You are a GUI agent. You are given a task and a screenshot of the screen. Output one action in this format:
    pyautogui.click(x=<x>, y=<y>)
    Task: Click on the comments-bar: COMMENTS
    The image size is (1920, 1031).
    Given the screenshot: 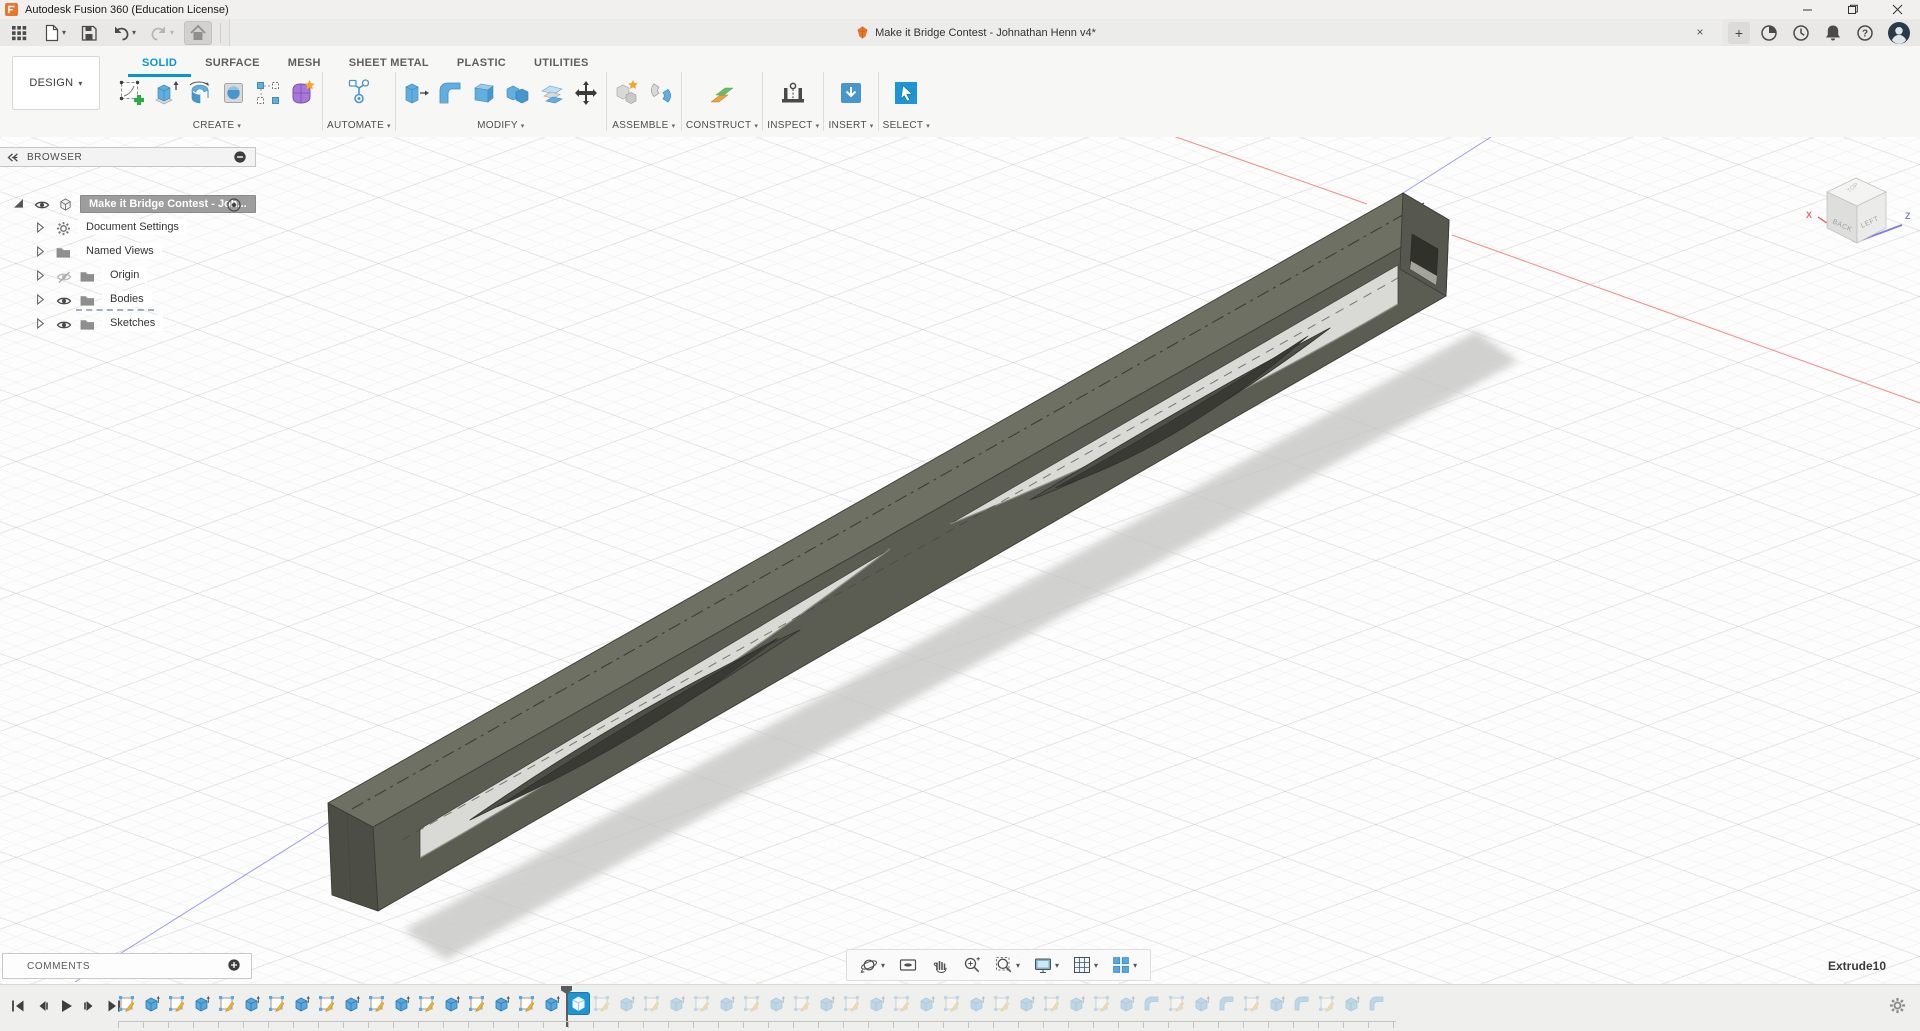 What is the action you would take?
    pyautogui.click(x=127, y=966)
    